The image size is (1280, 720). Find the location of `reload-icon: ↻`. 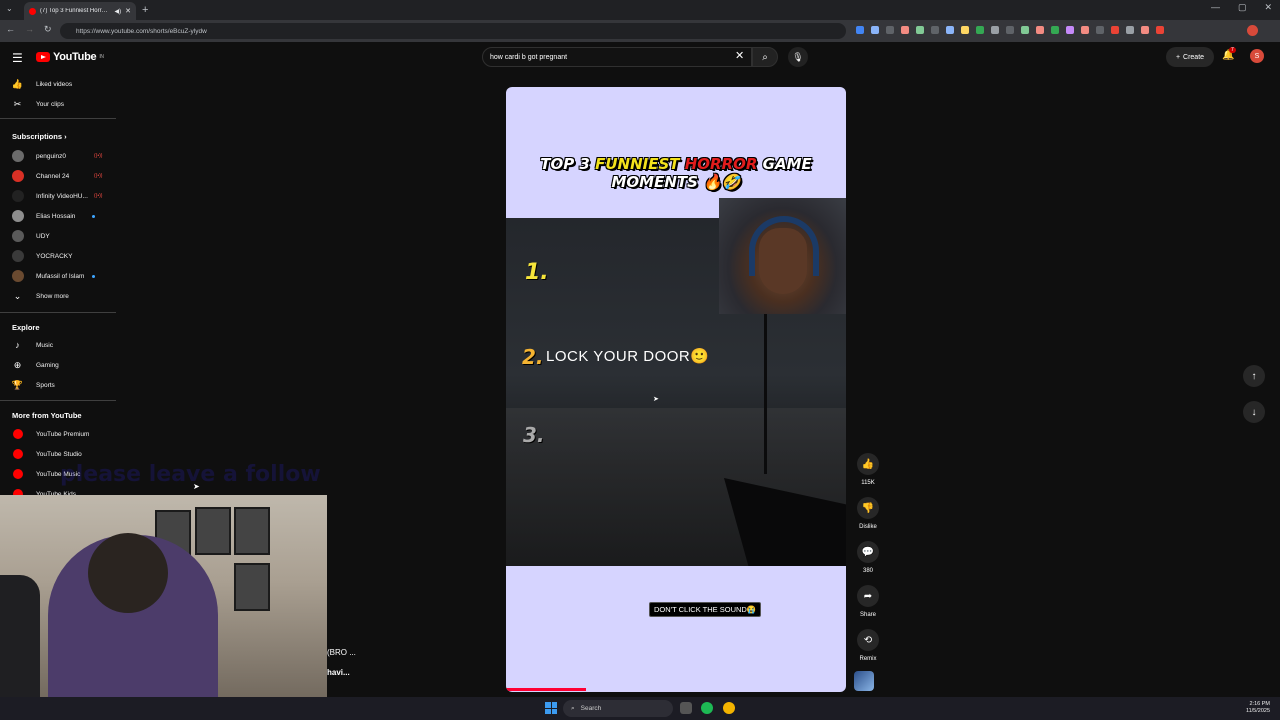

reload-icon: ↻ is located at coordinates (48, 29).